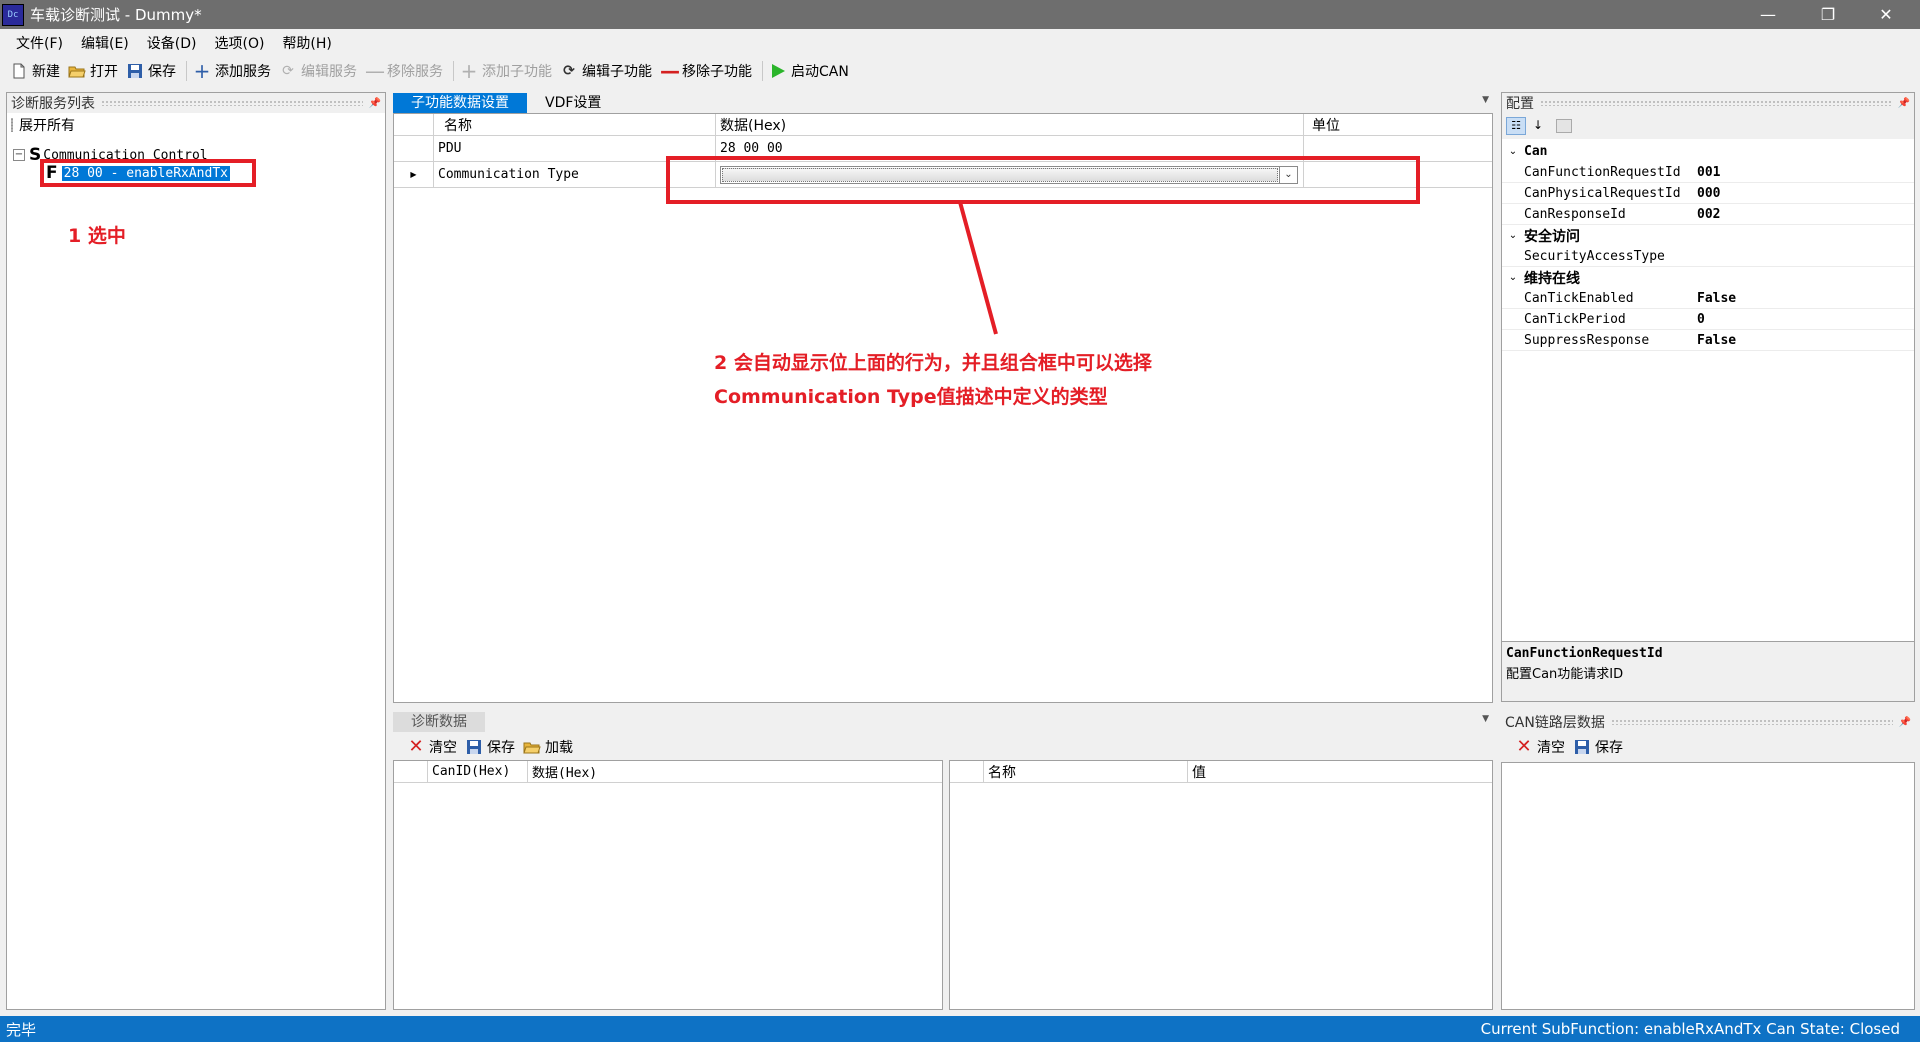 This screenshot has height=1042, width=1920. Describe the element at coordinates (116, 15) in the screenshot. I see `window-title: 车载诊断测试 - Dummy*` at that location.